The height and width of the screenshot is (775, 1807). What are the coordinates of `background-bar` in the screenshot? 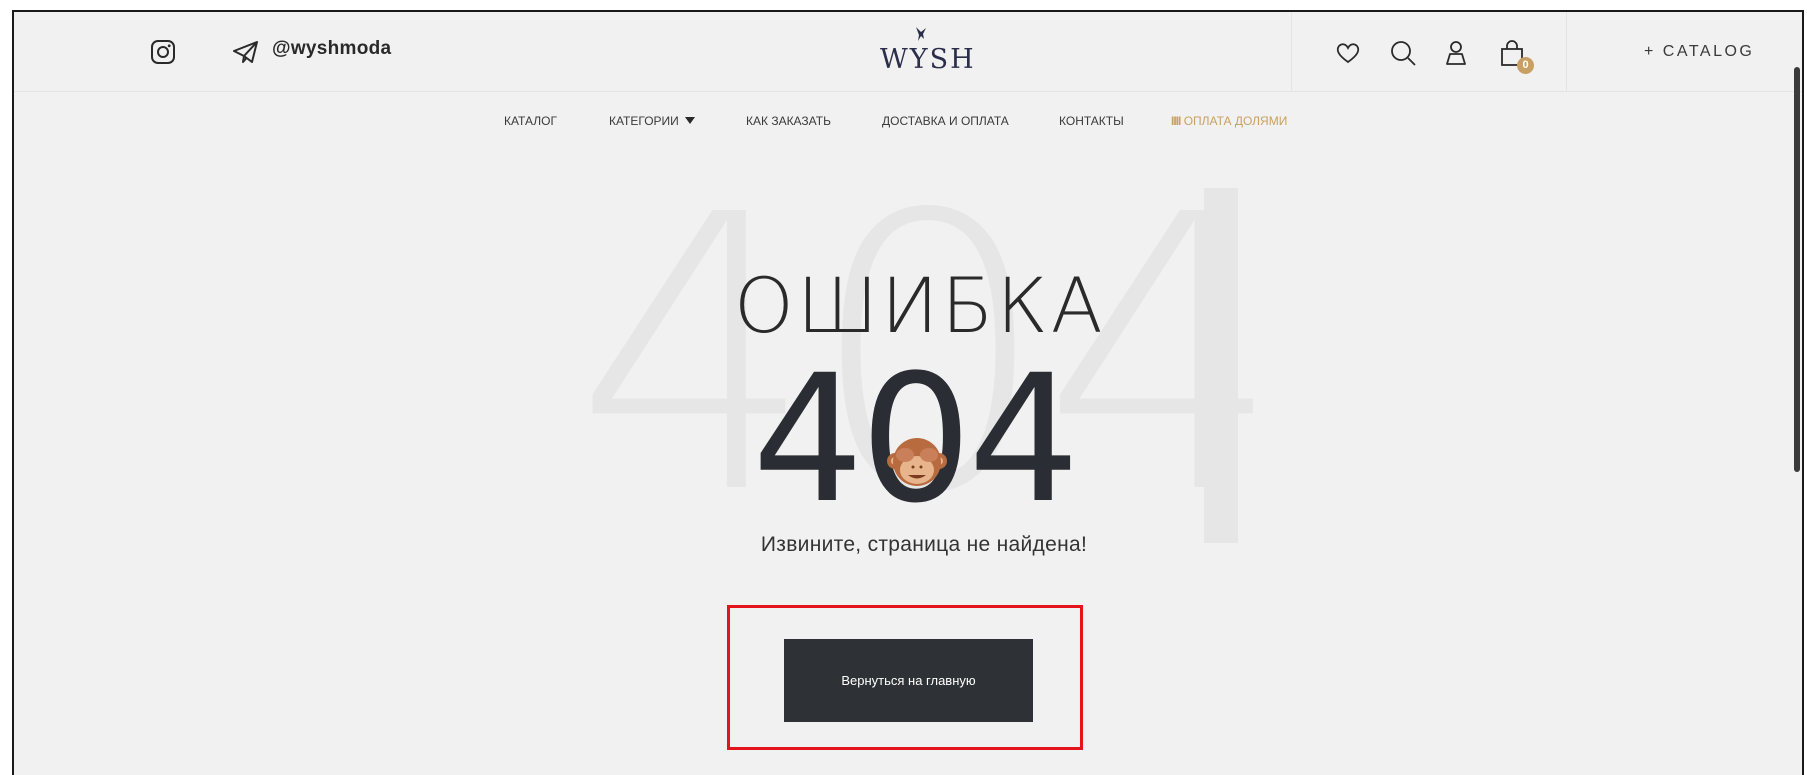 It's located at (1221, 365).